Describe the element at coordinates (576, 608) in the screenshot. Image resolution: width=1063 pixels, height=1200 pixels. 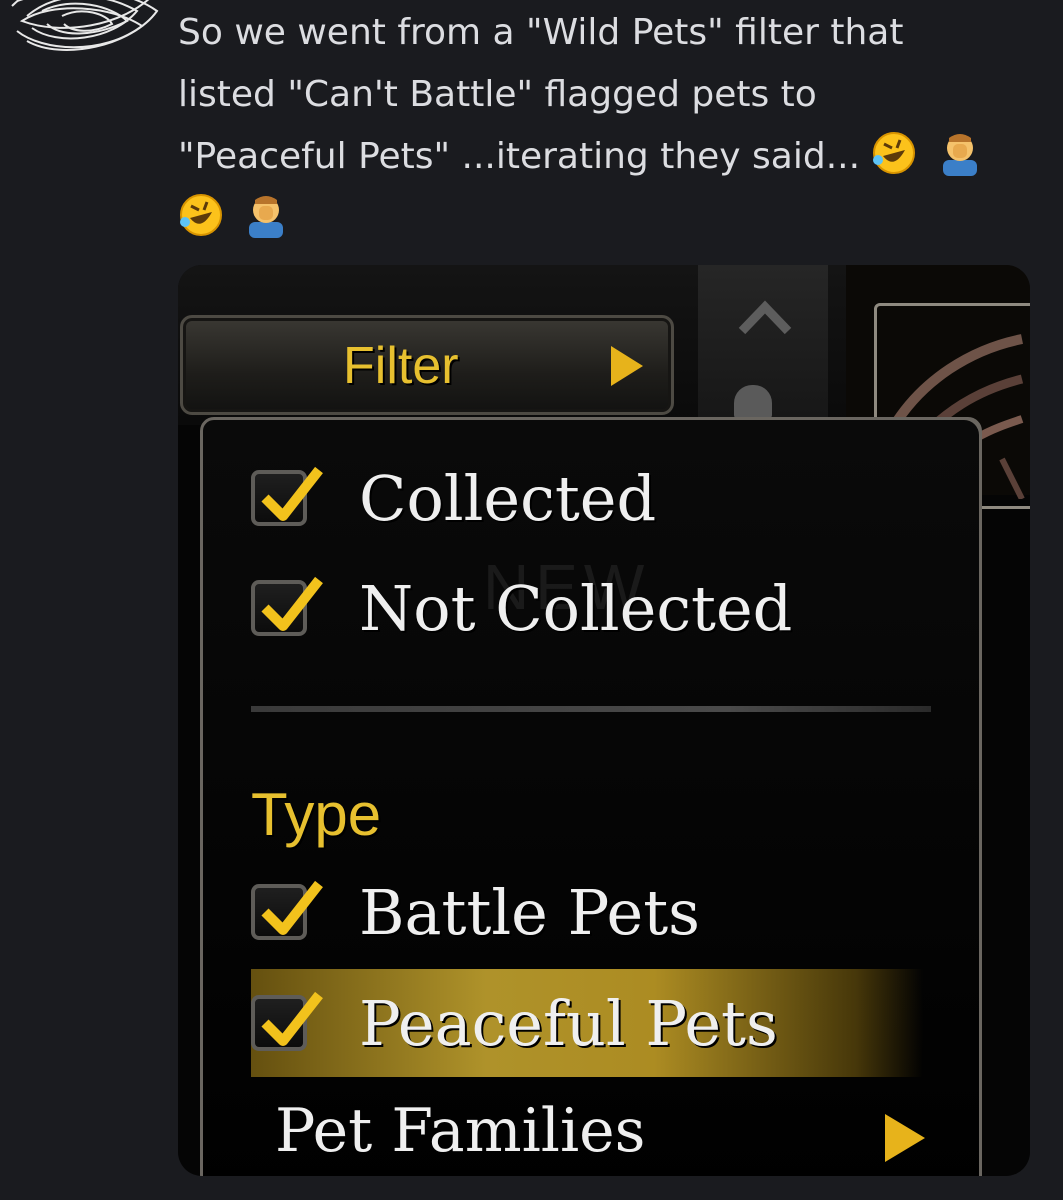
I see `menu-item-label: Not Collected` at that location.